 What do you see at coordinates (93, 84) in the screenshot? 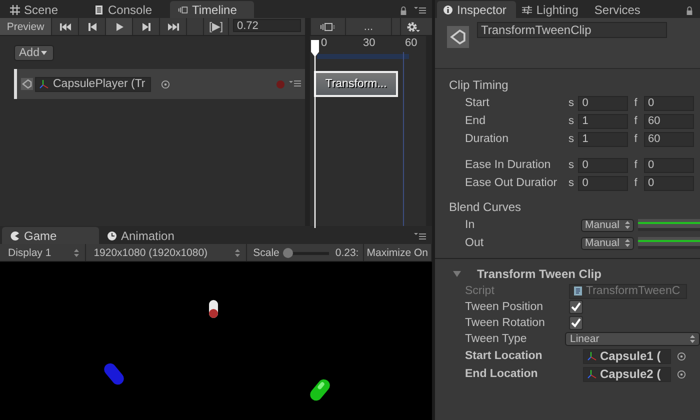
I see `binding-field: CapsulePlayer (Tr` at bounding box center [93, 84].